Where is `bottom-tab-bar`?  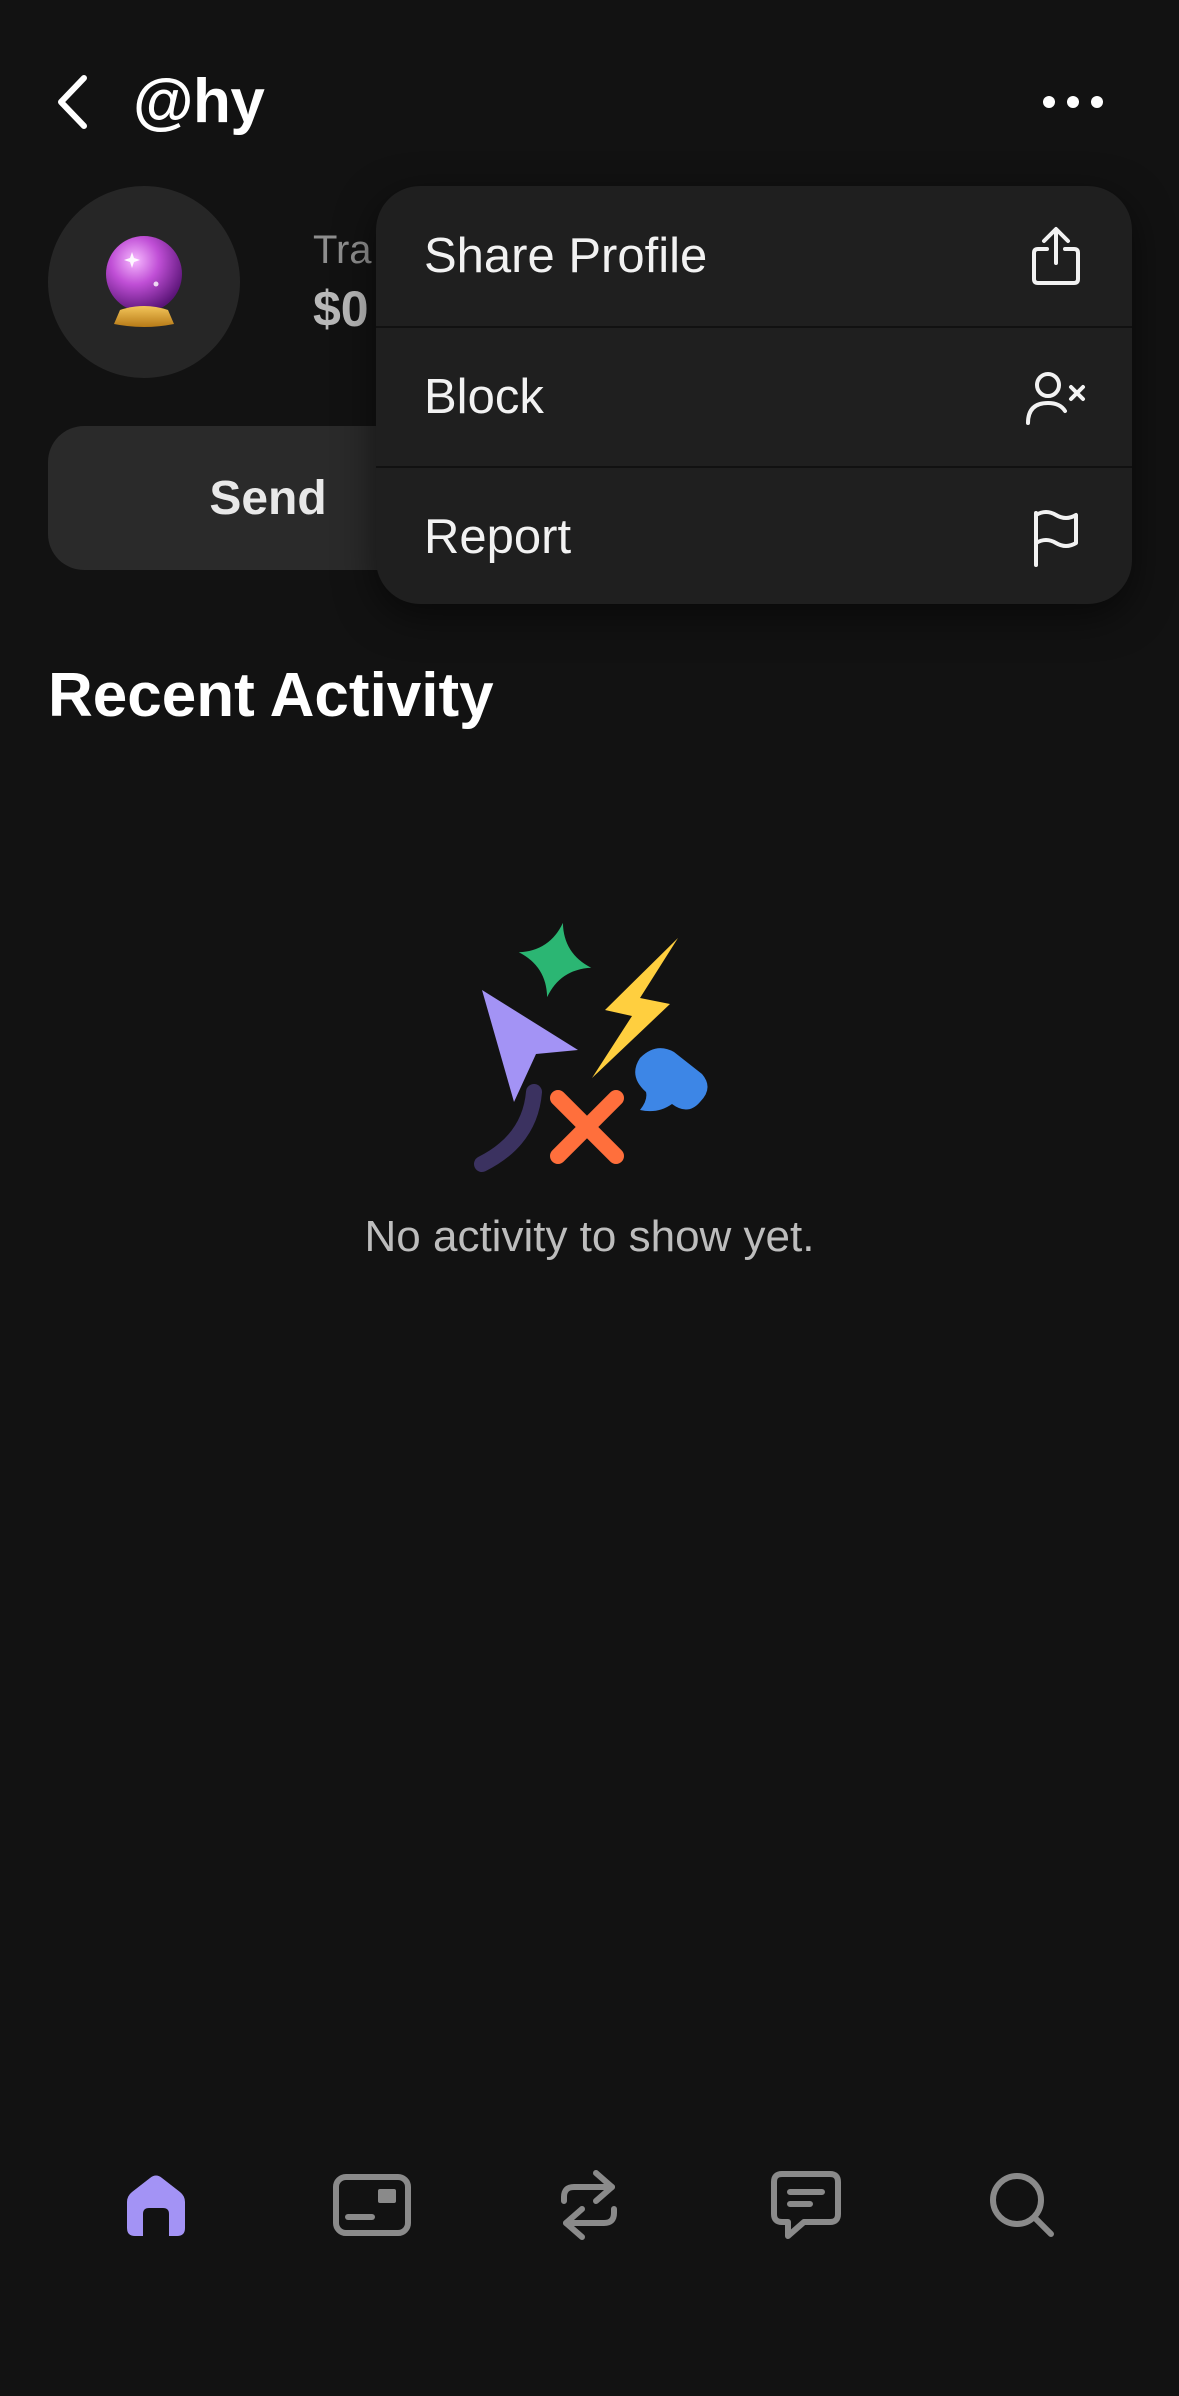
bottom-tab-bar is located at coordinates (589, 2205).